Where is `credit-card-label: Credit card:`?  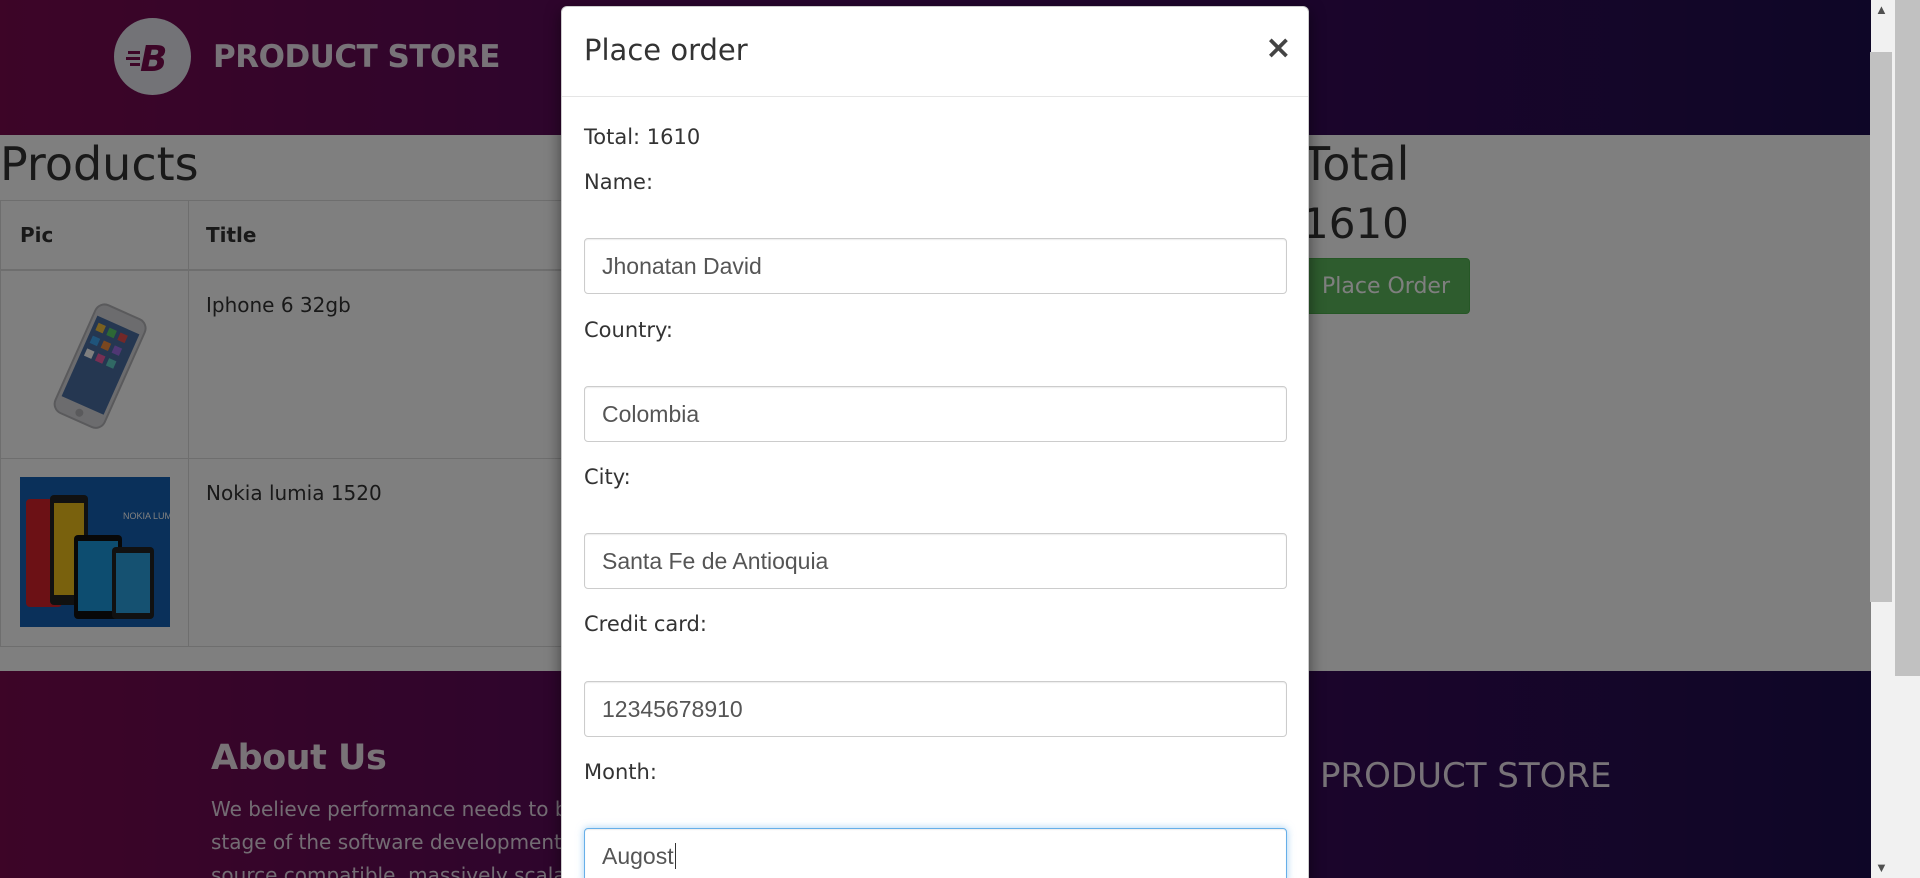
credit-card-label: Credit card: is located at coordinates (645, 624).